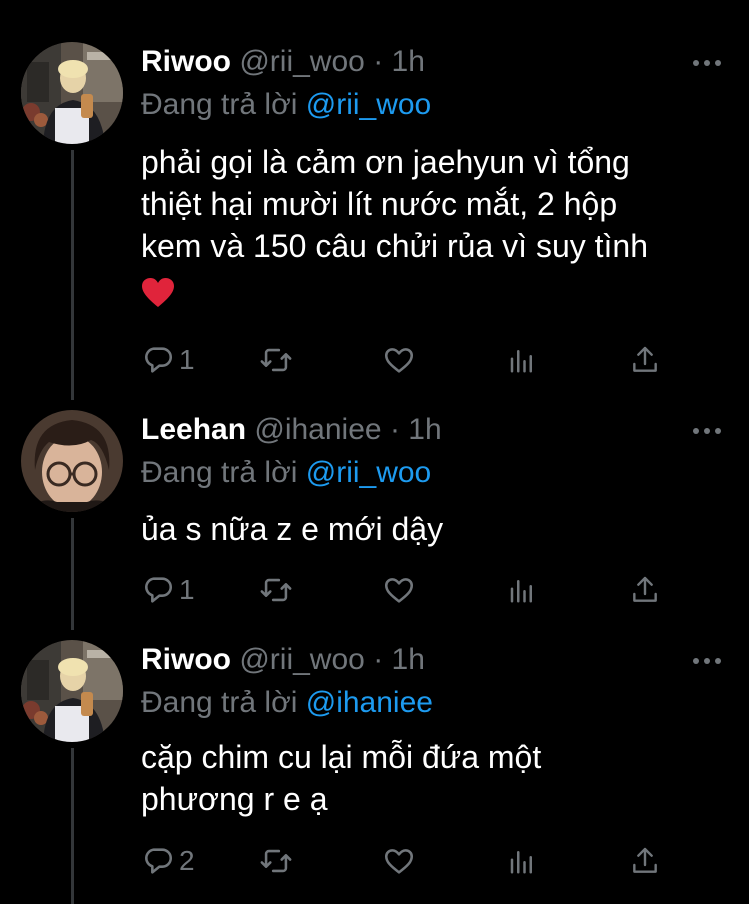  Describe the element at coordinates (436, 298) in the screenshot. I see `red-heart-emoji-icon` at that location.